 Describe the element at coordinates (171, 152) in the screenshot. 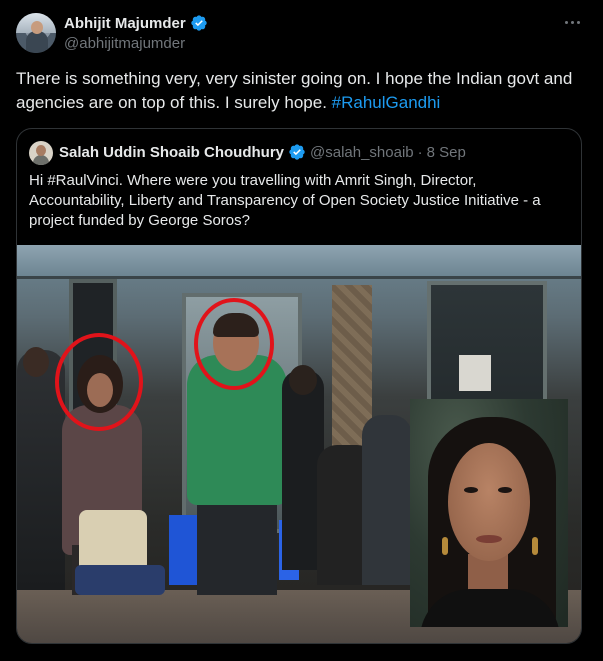

I see `quoted-display-name: Salah Uddin Shoaib Choudhury` at that location.